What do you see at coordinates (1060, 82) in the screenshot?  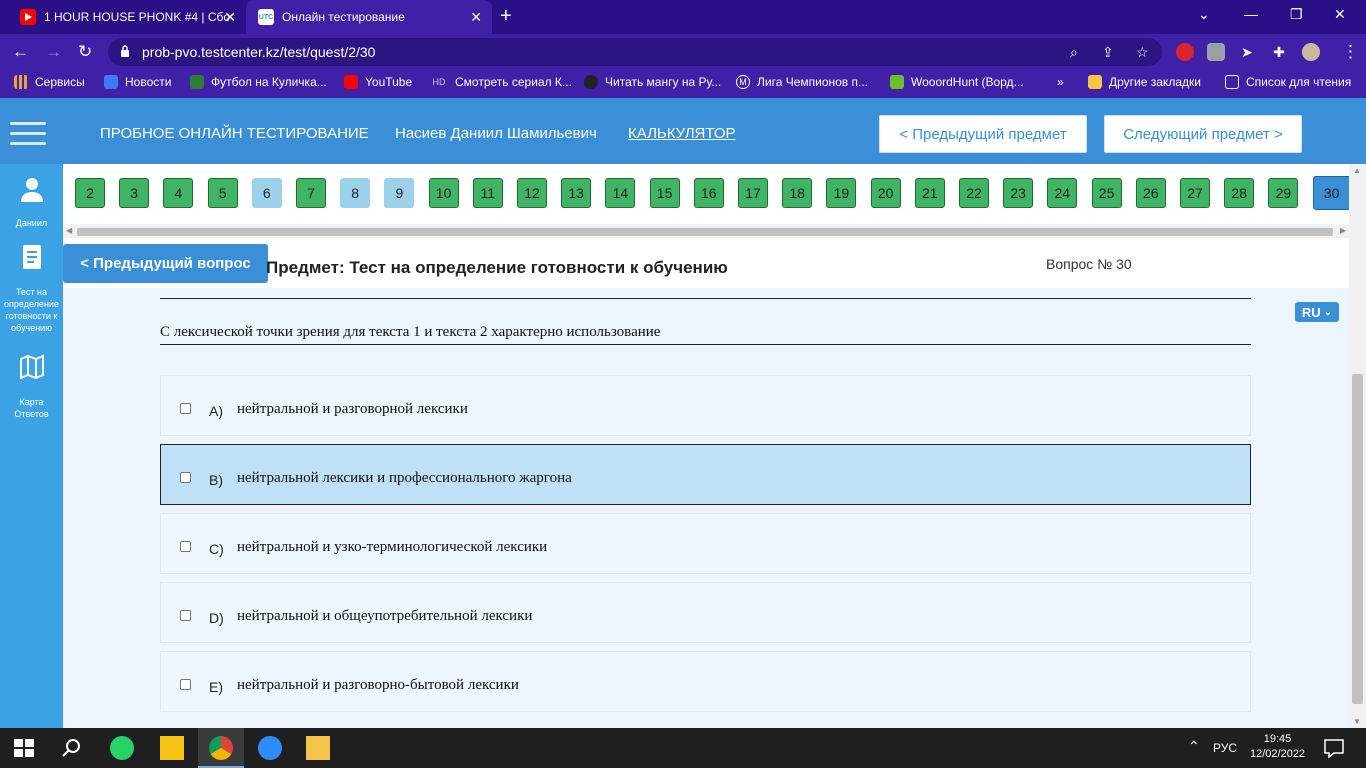 I see `bookmarks-more: »` at bounding box center [1060, 82].